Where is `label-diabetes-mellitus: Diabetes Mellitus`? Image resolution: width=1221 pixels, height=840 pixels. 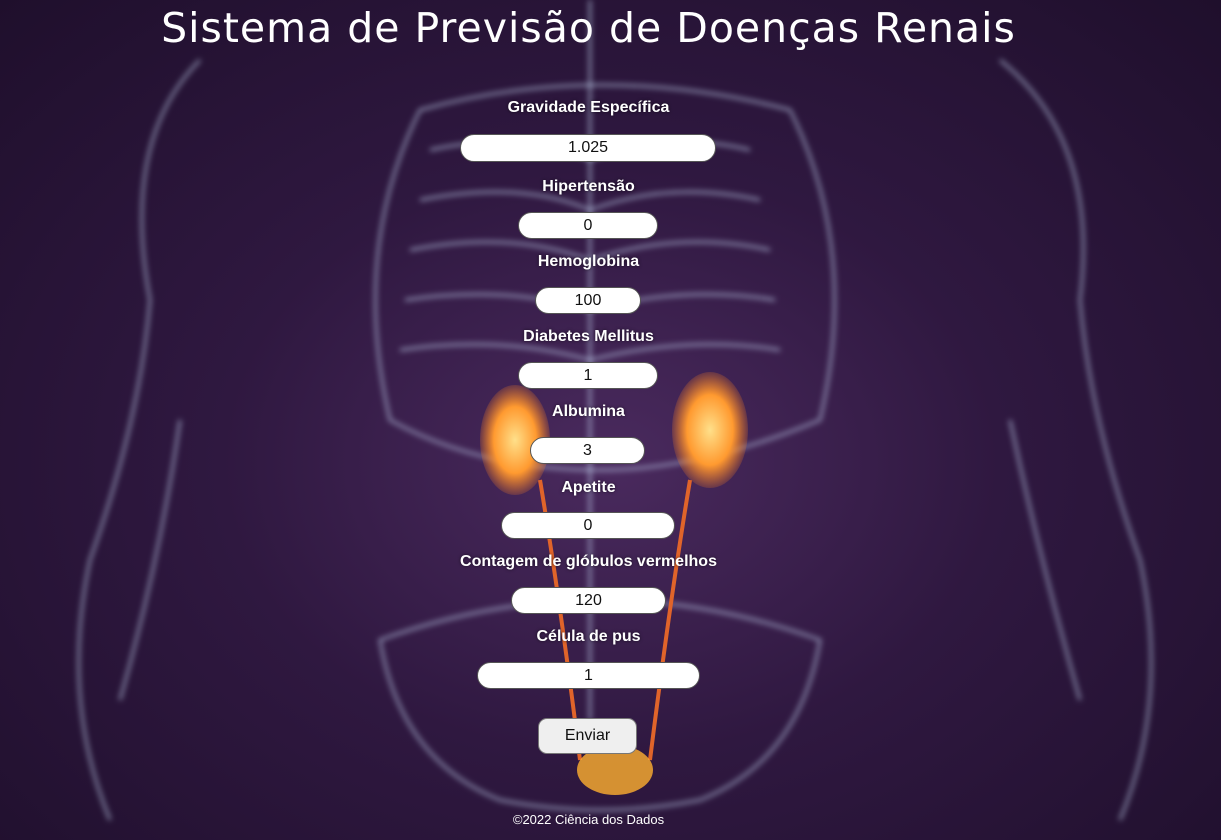 label-diabetes-mellitus: Diabetes Mellitus is located at coordinates (588, 336).